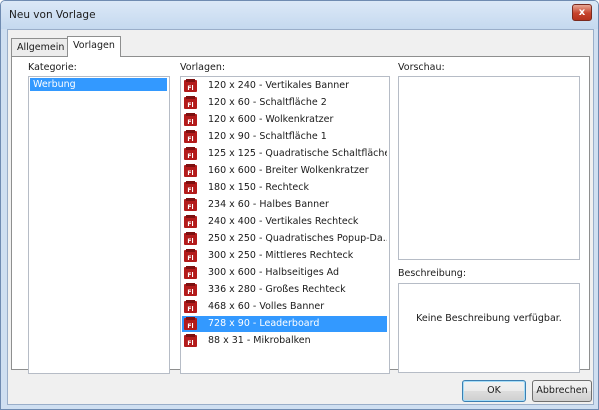 Image resolution: width=599 pixels, height=410 pixels. I want to click on vorlagen-item: Fl 468 x 60 - Volles Banner, so click(284, 307).